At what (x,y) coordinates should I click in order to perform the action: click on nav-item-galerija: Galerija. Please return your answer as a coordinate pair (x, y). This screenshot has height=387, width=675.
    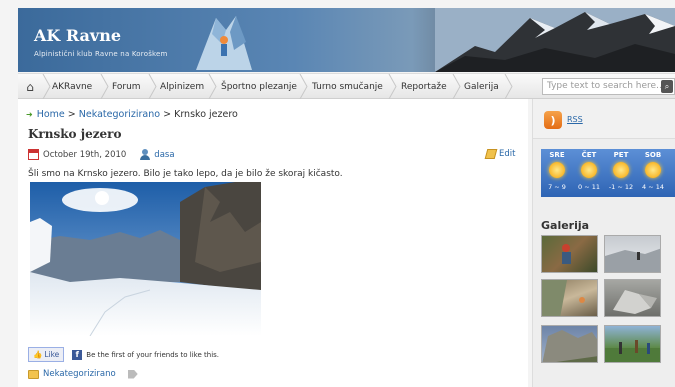
    Looking at the image, I should click on (481, 86).